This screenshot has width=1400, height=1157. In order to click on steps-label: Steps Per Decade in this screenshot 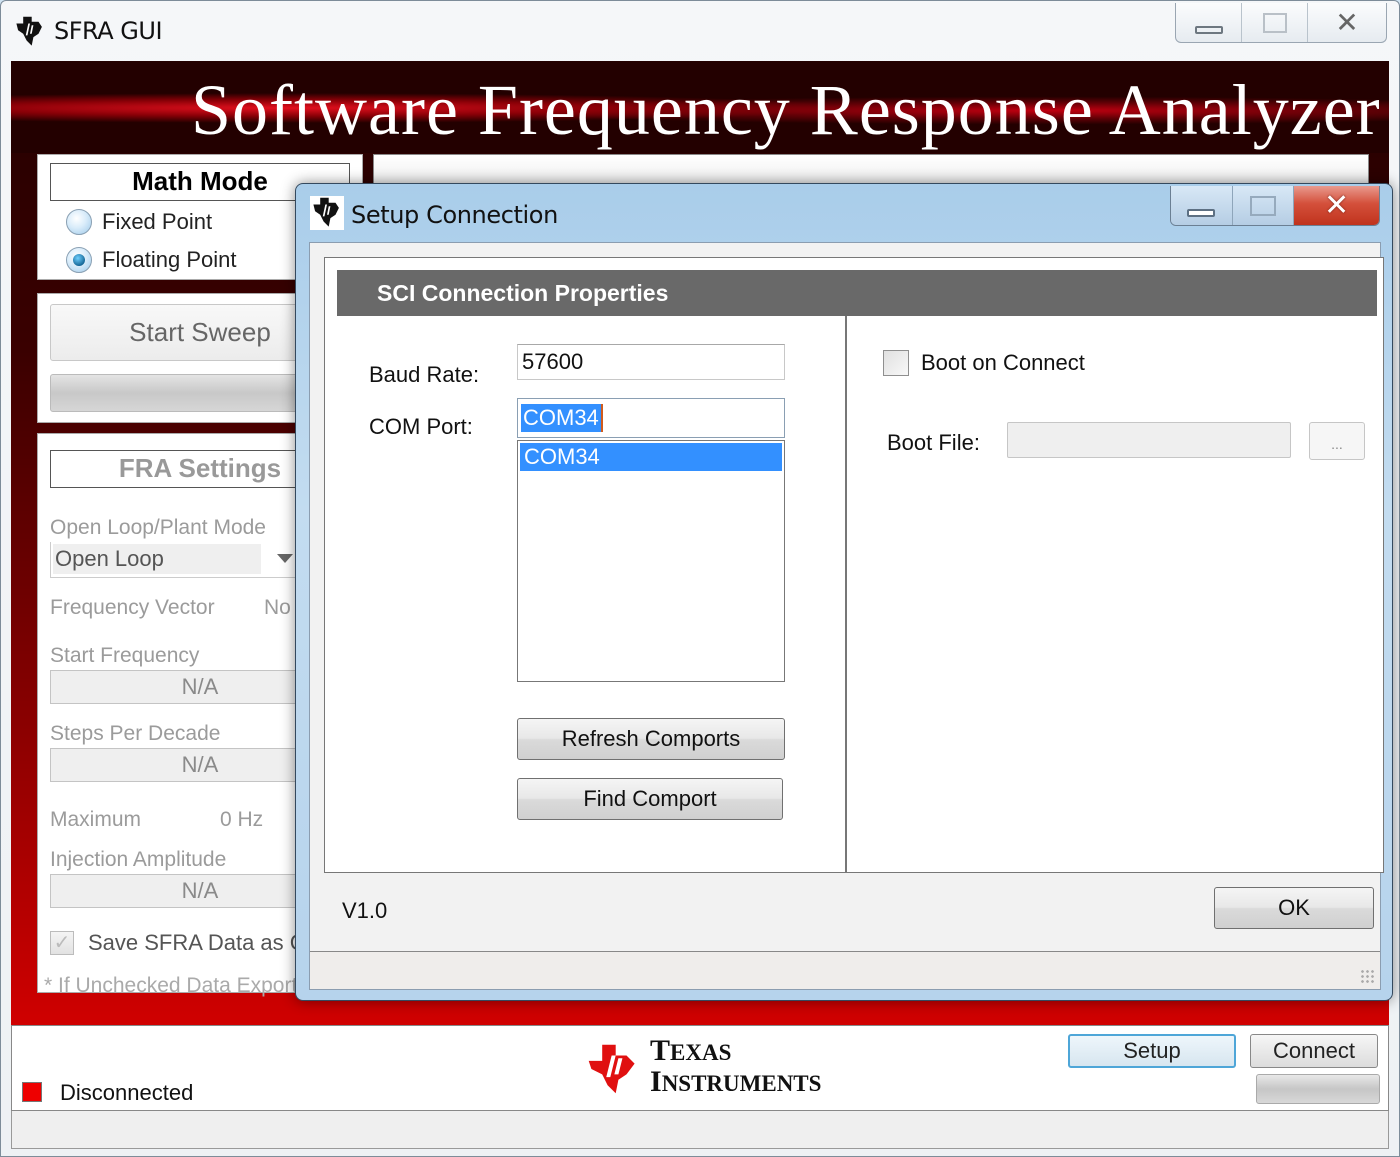, I will do `click(135, 733)`.